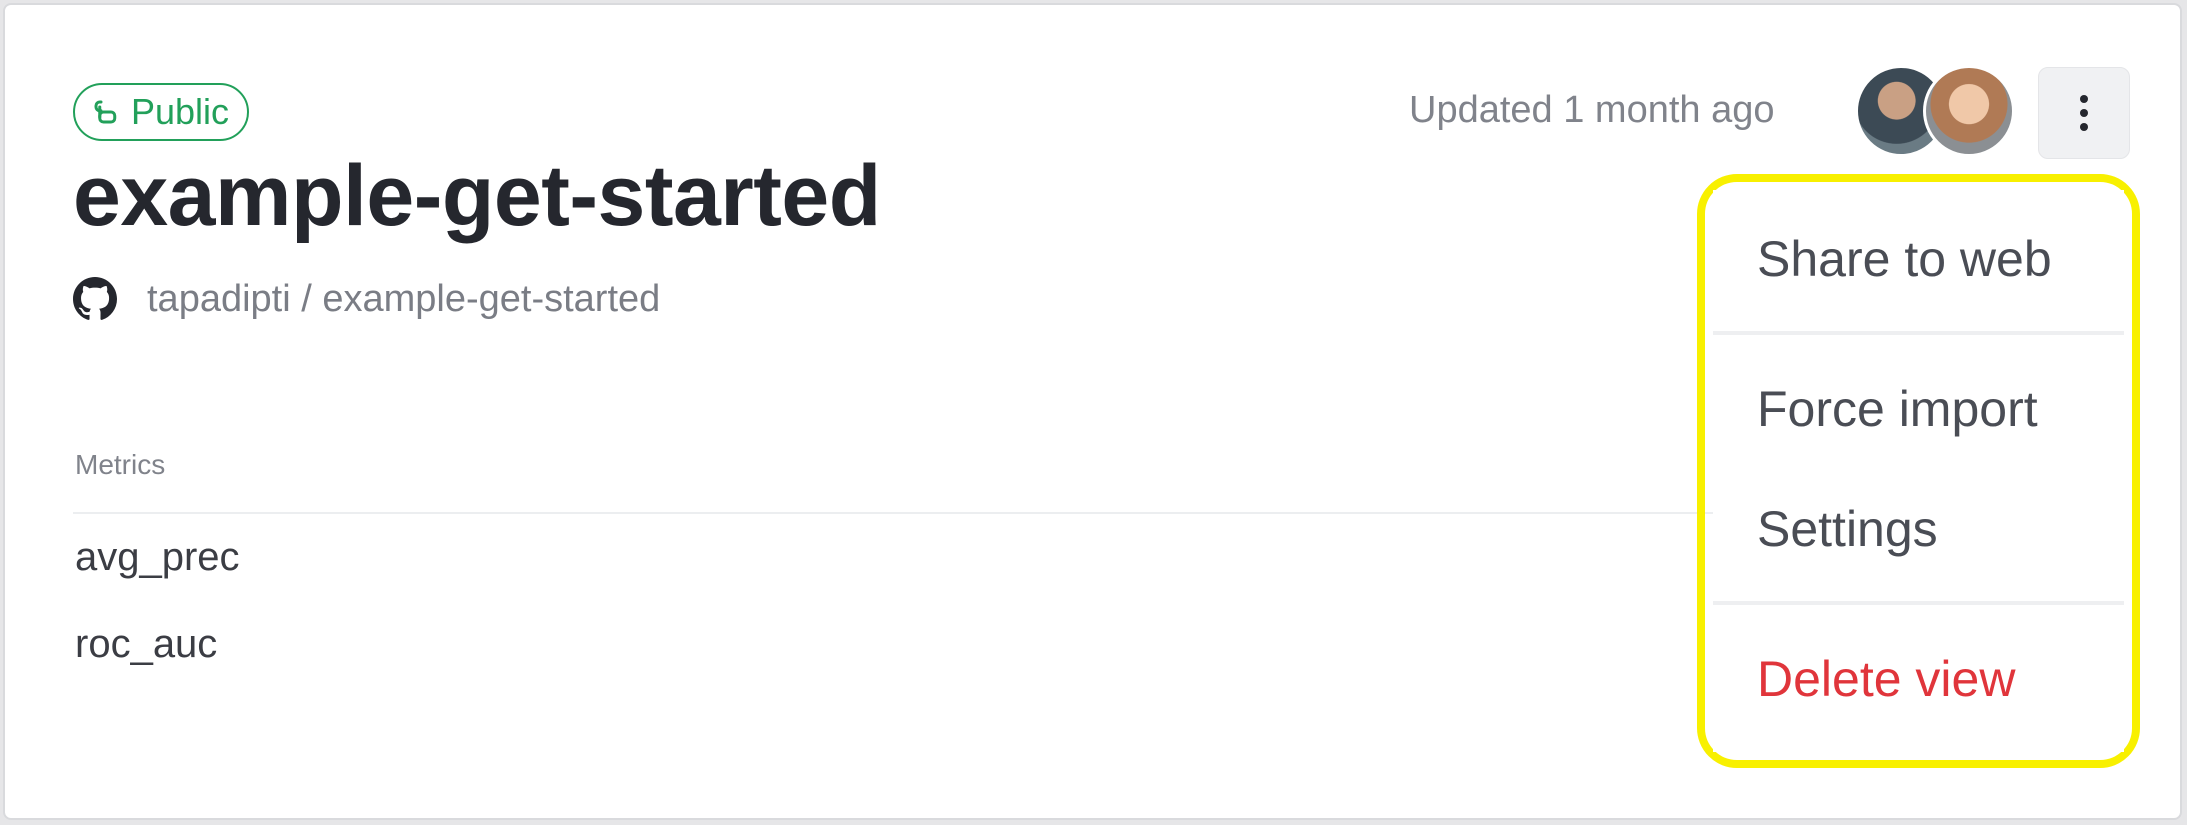 This screenshot has width=2187, height=825. What do you see at coordinates (180, 111) in the screenshot?
I see `visibility-label: Public` at bounding box center [180, 111].